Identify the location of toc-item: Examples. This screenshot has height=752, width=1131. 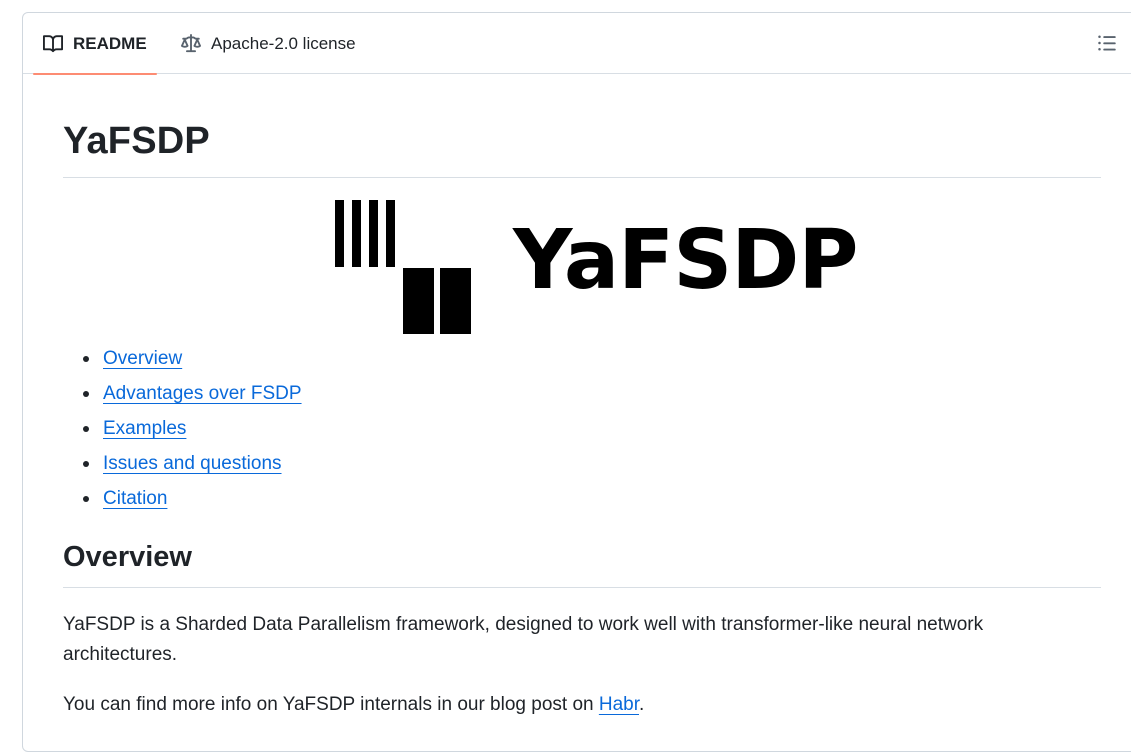
(192, 432).